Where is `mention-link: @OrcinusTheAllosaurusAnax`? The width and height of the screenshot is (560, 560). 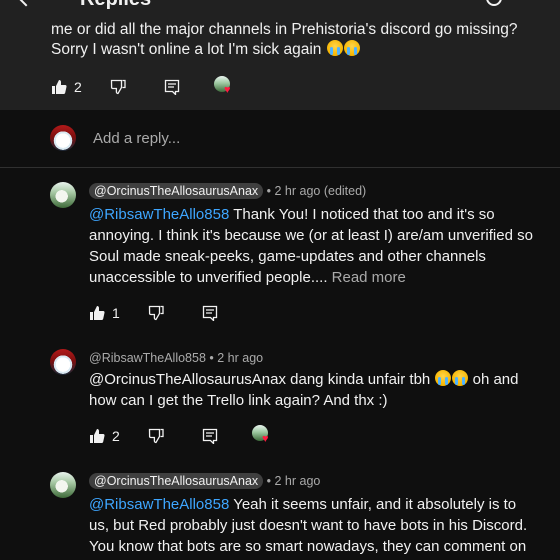 mention-link: @OrcinusTheAllosaurusAnax is located at coordinates (187, 379).